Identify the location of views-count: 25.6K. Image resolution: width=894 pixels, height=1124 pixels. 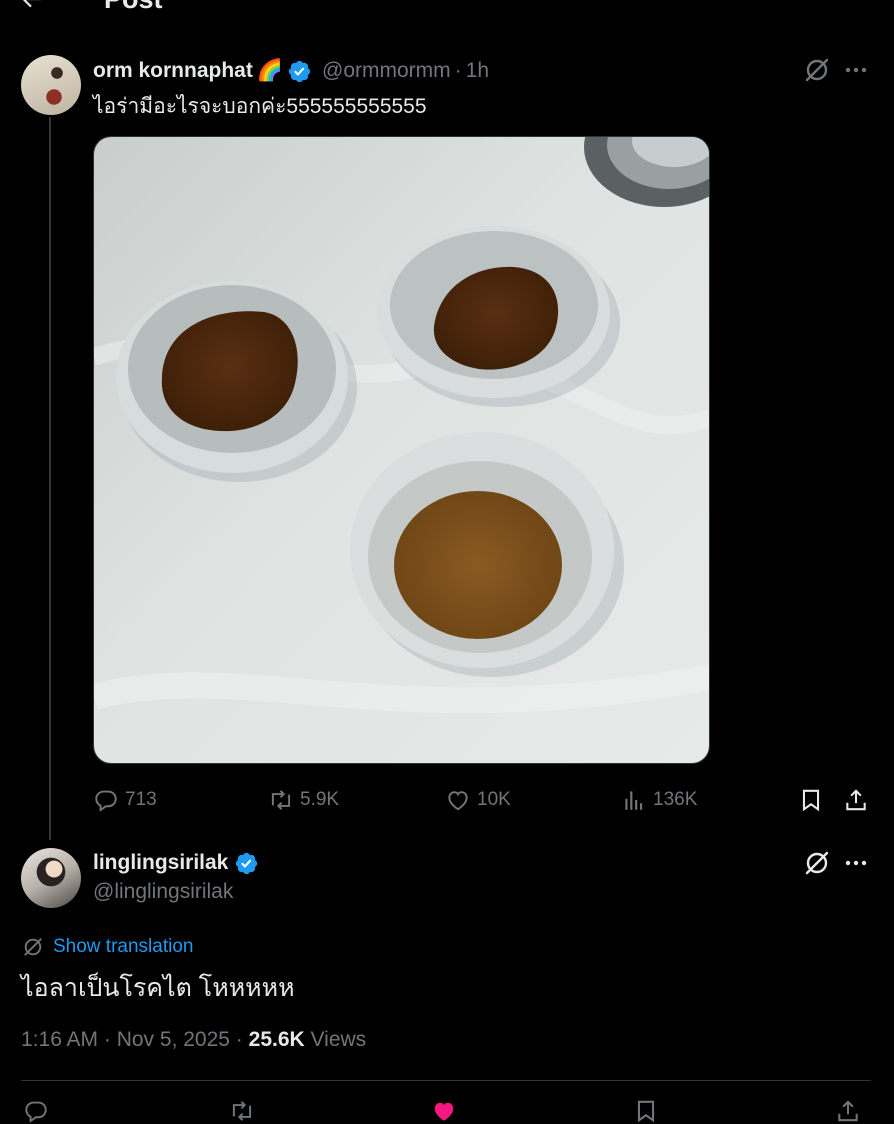
(276, 1039).